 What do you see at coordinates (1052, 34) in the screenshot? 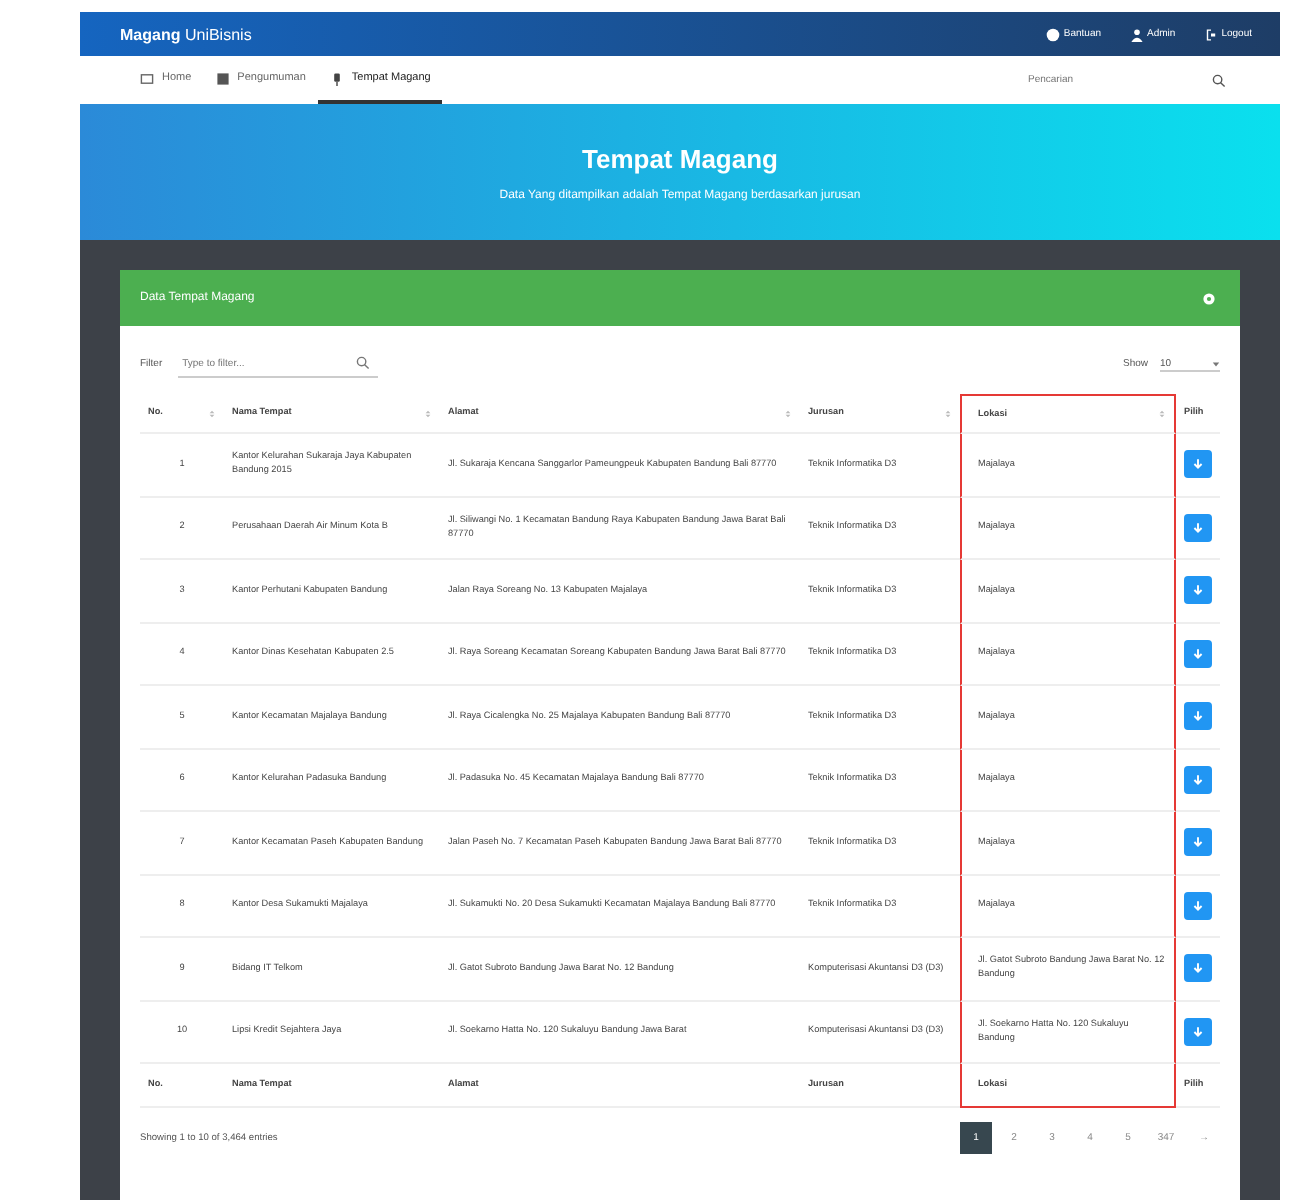
I see `globe-icon` at bounding box center [1052, 34].